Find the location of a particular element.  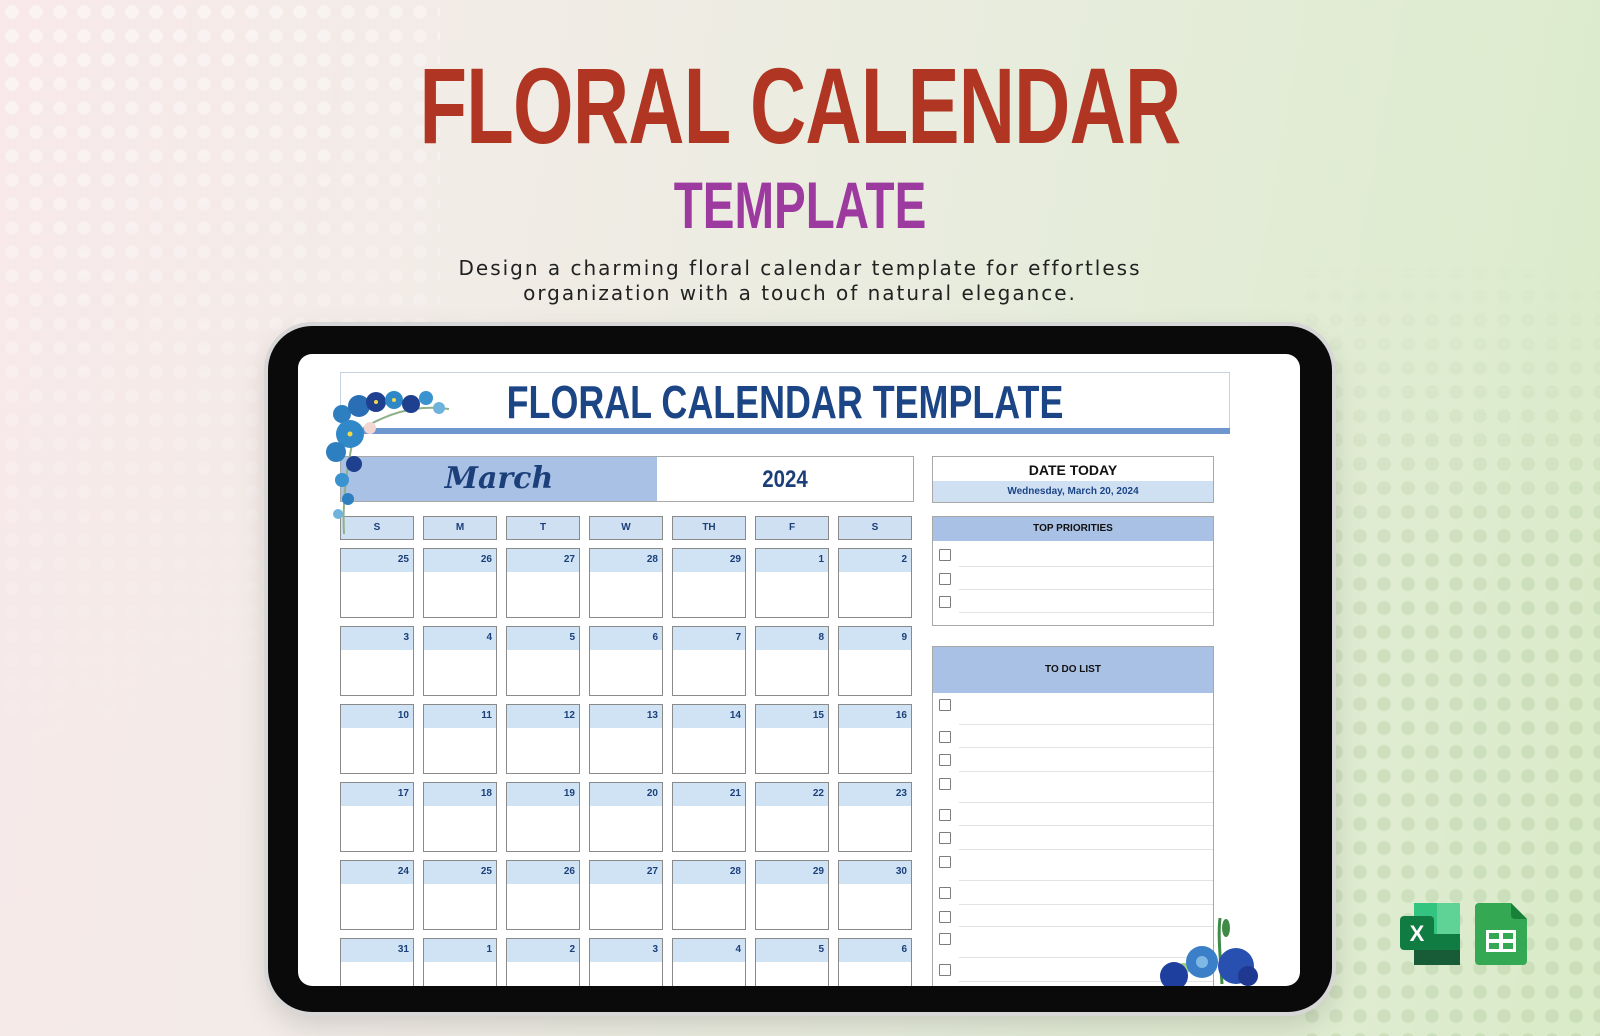

hero-title: FLORAL CALENDAR is located at coordinates (800, 105).